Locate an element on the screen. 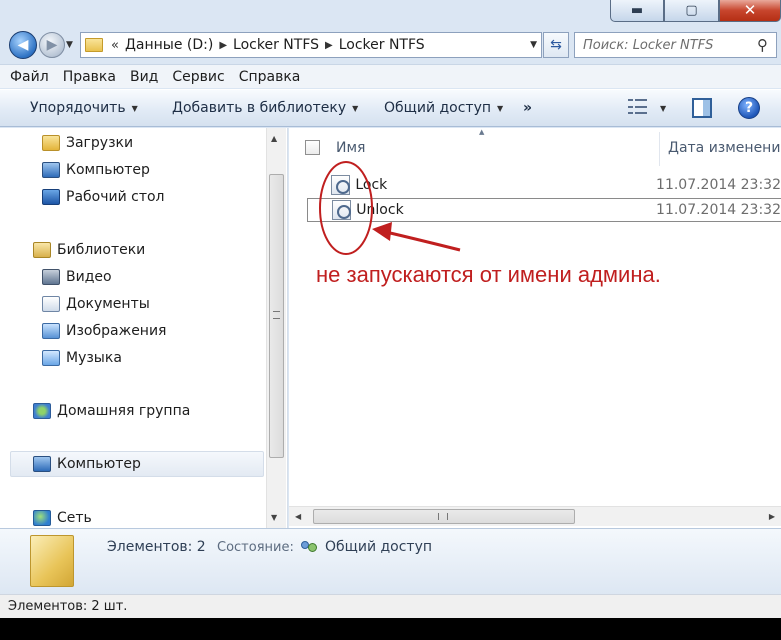 The height and width of the screenshot is (640, 781). tree-item-label: Домашняя группа is located at coordinates (124, 411).